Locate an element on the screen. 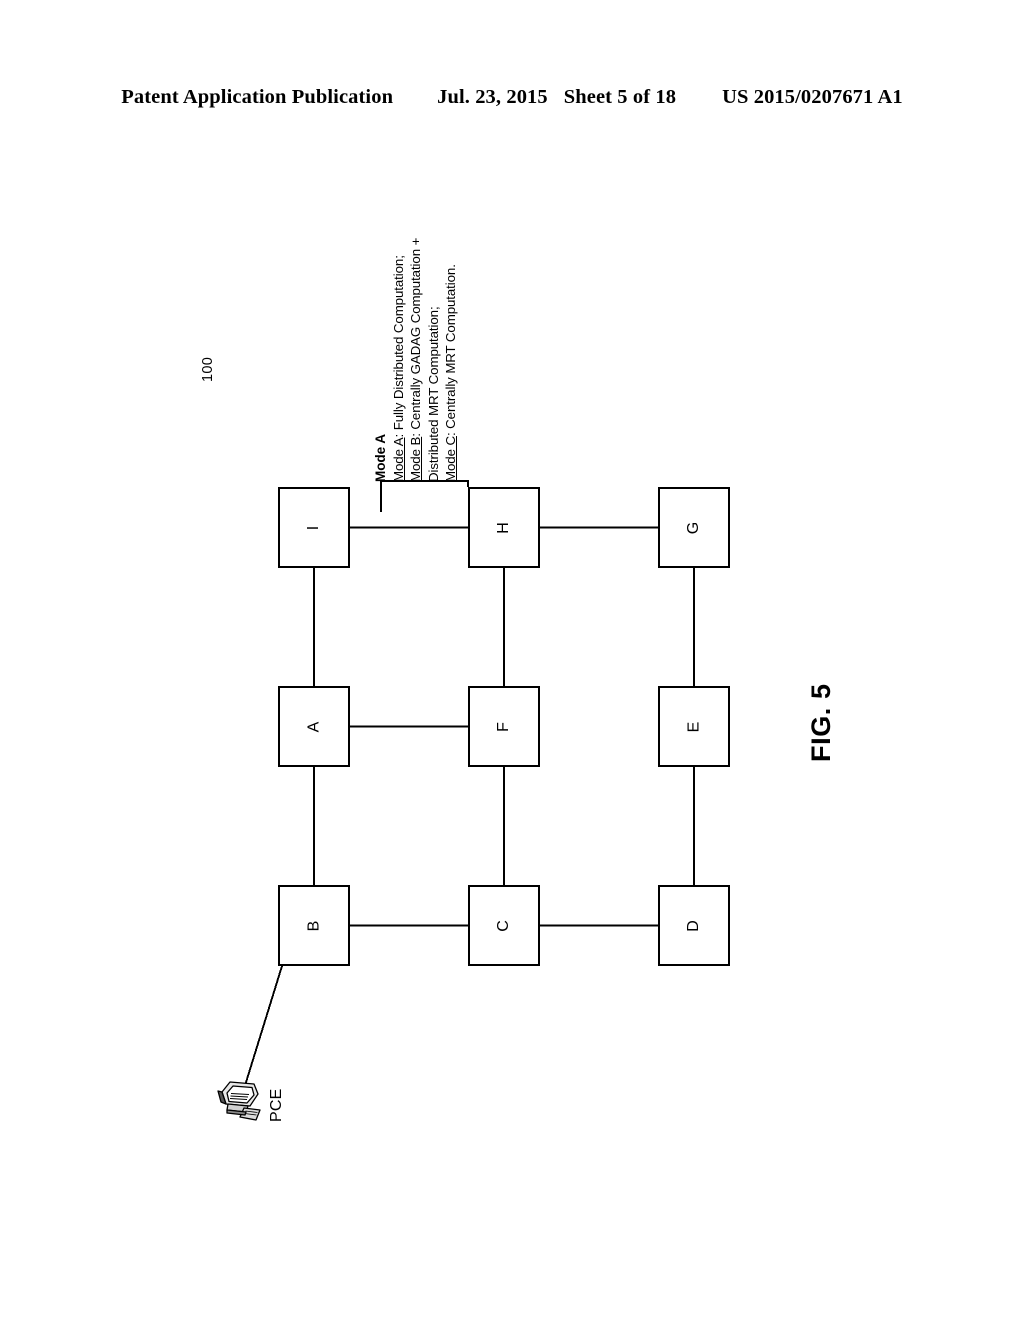 This screenshot has height=1320, width=1024. node-label-D: D is located at coordinates (693, 925).